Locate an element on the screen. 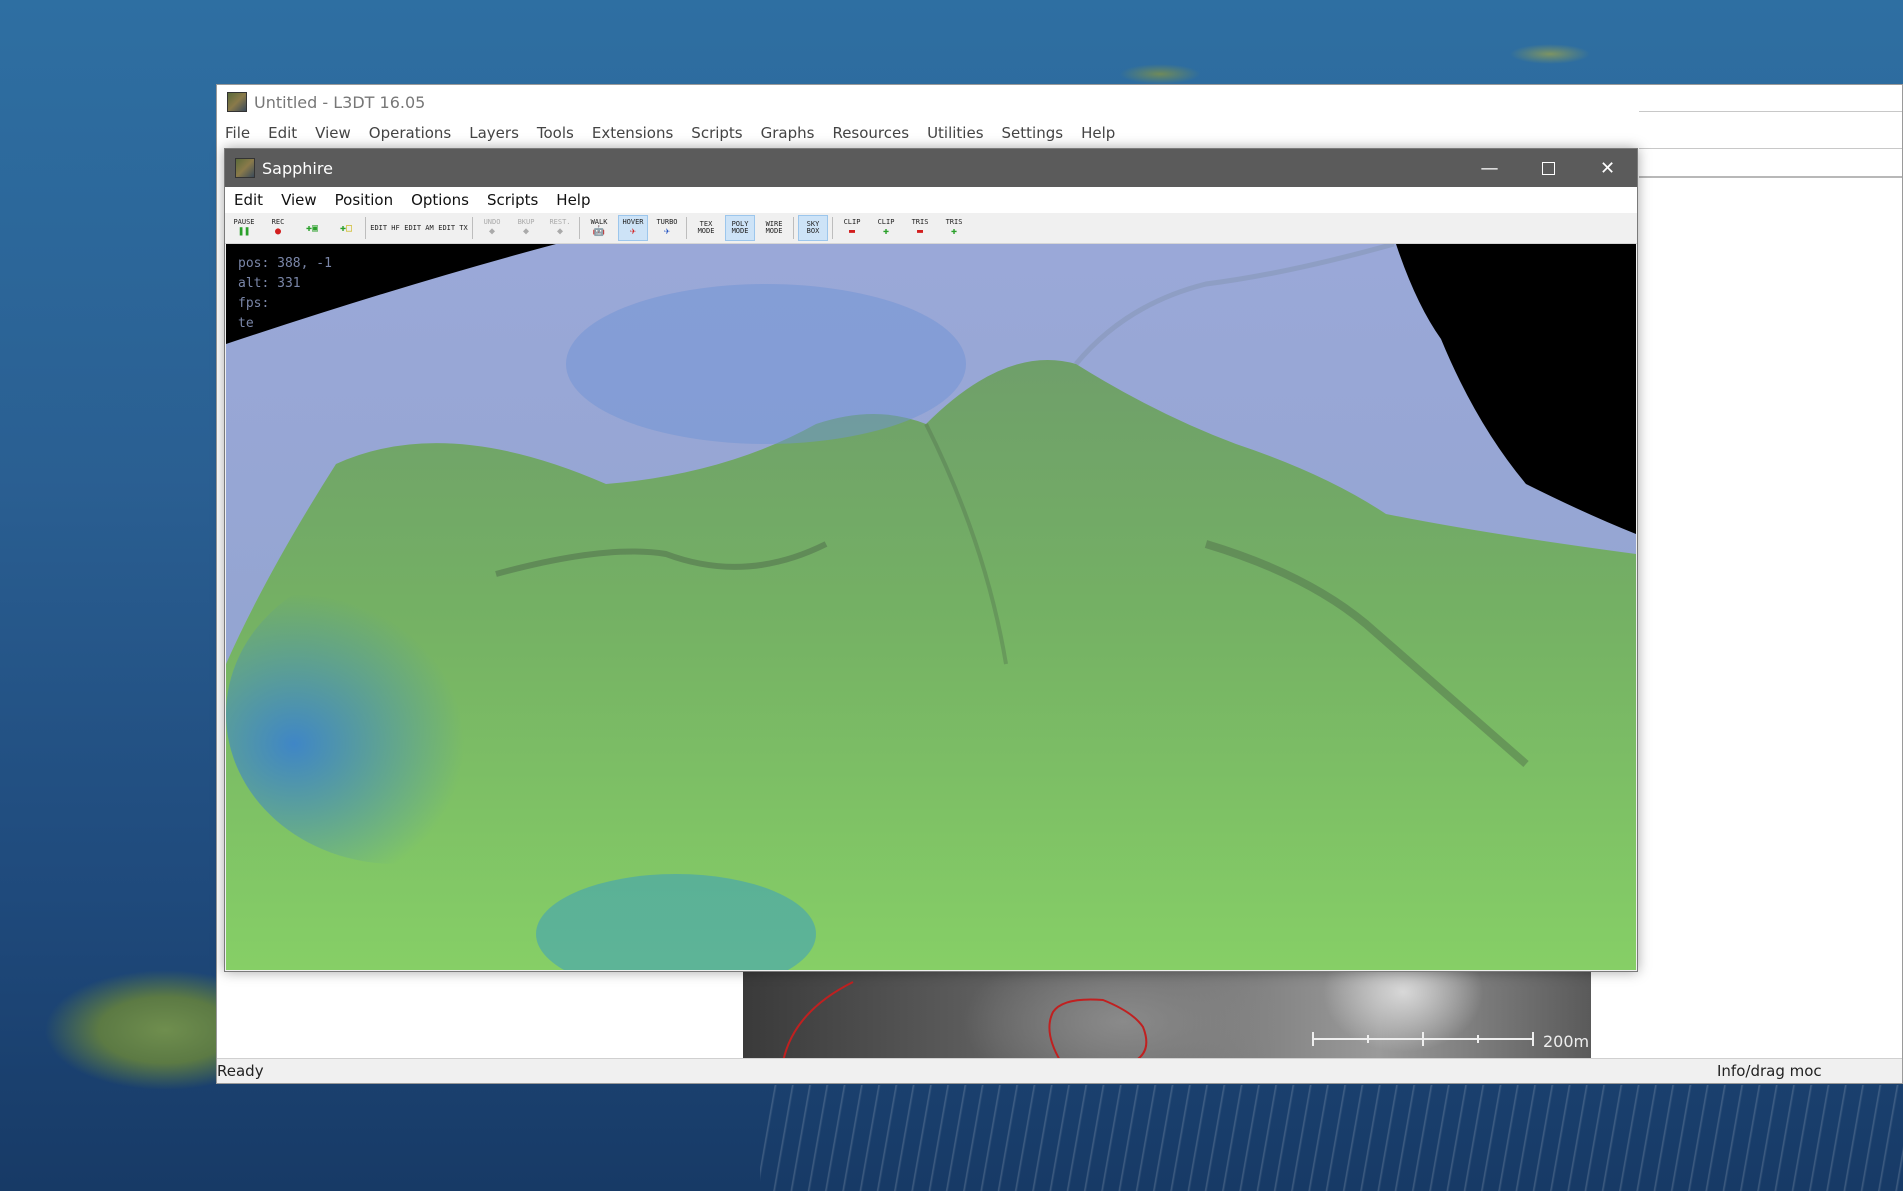 This screenshot has width=1903, height=1191. scale-bar is located at coordinates (1423, 1039).